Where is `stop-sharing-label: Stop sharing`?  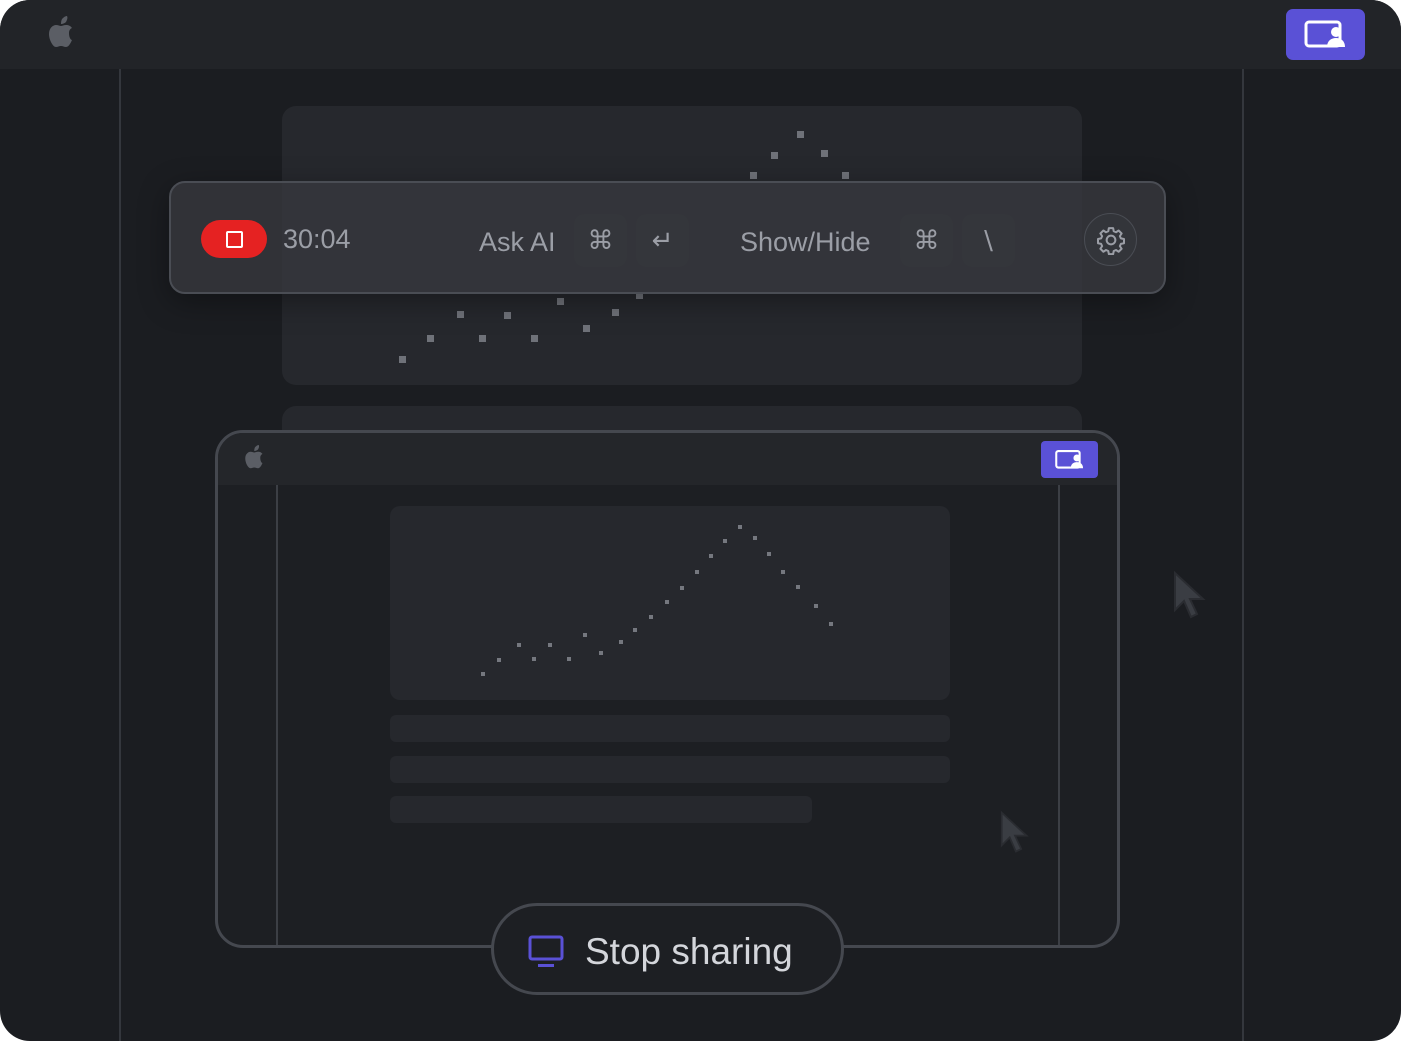
stop-sharing-label: Stop sharing is located at coordinates (689, 951).